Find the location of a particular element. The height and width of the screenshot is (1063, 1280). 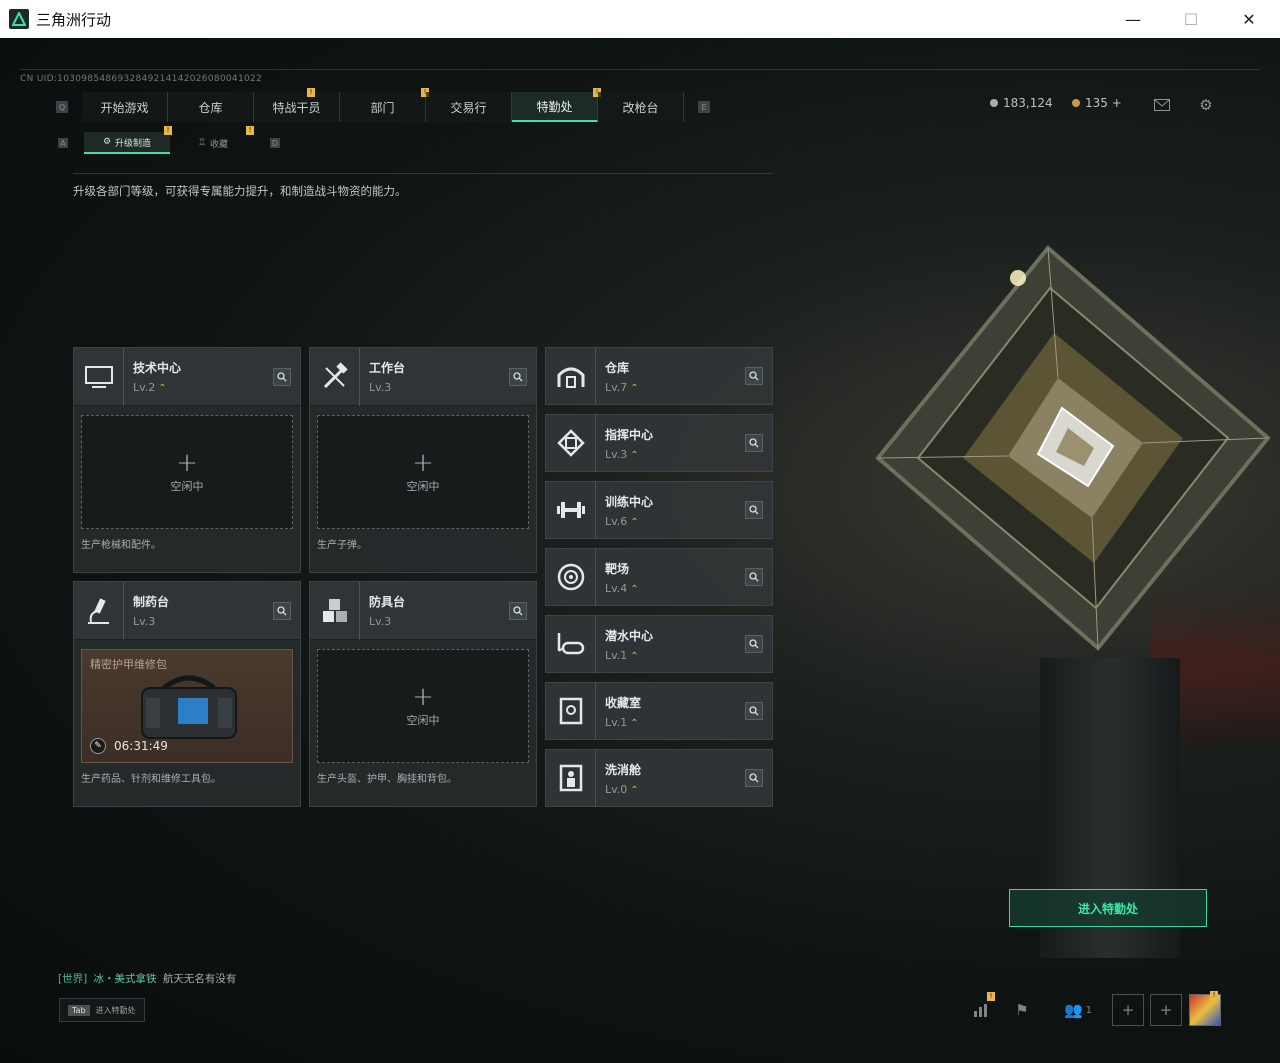

facility-level: Lv.3 is located at coordinates (616, 454).